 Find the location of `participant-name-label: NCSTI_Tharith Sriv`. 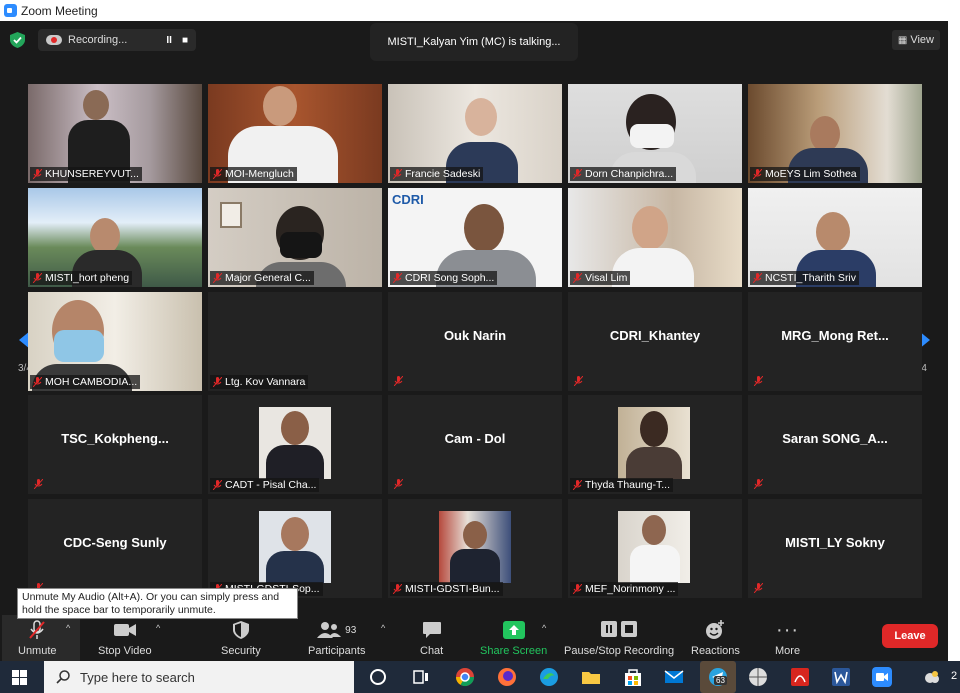

participant-name-label: NCSTI_Tharith Sriv is located at coordinates (805, 278).